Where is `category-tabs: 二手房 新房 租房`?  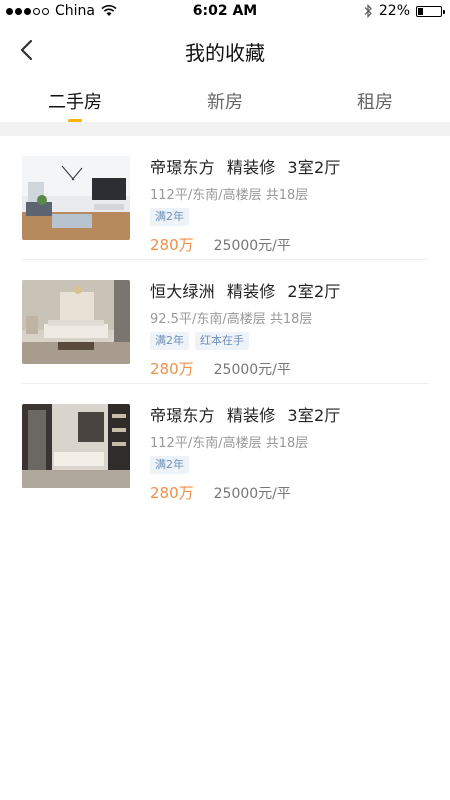
category-tabs: 二手房 新房 租房 is located at coordinates (225, 99).